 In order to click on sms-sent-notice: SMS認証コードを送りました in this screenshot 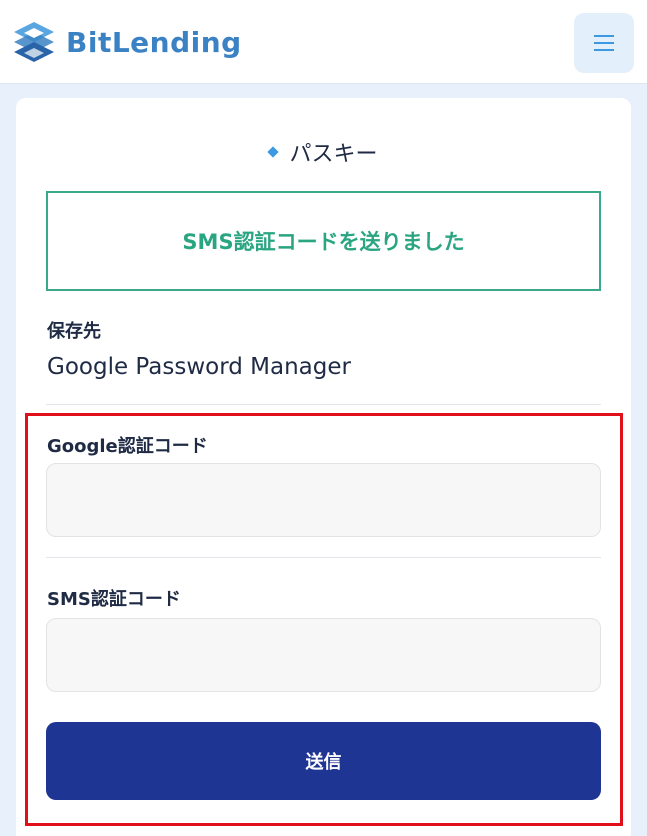, I will do `click(323, 241)`.